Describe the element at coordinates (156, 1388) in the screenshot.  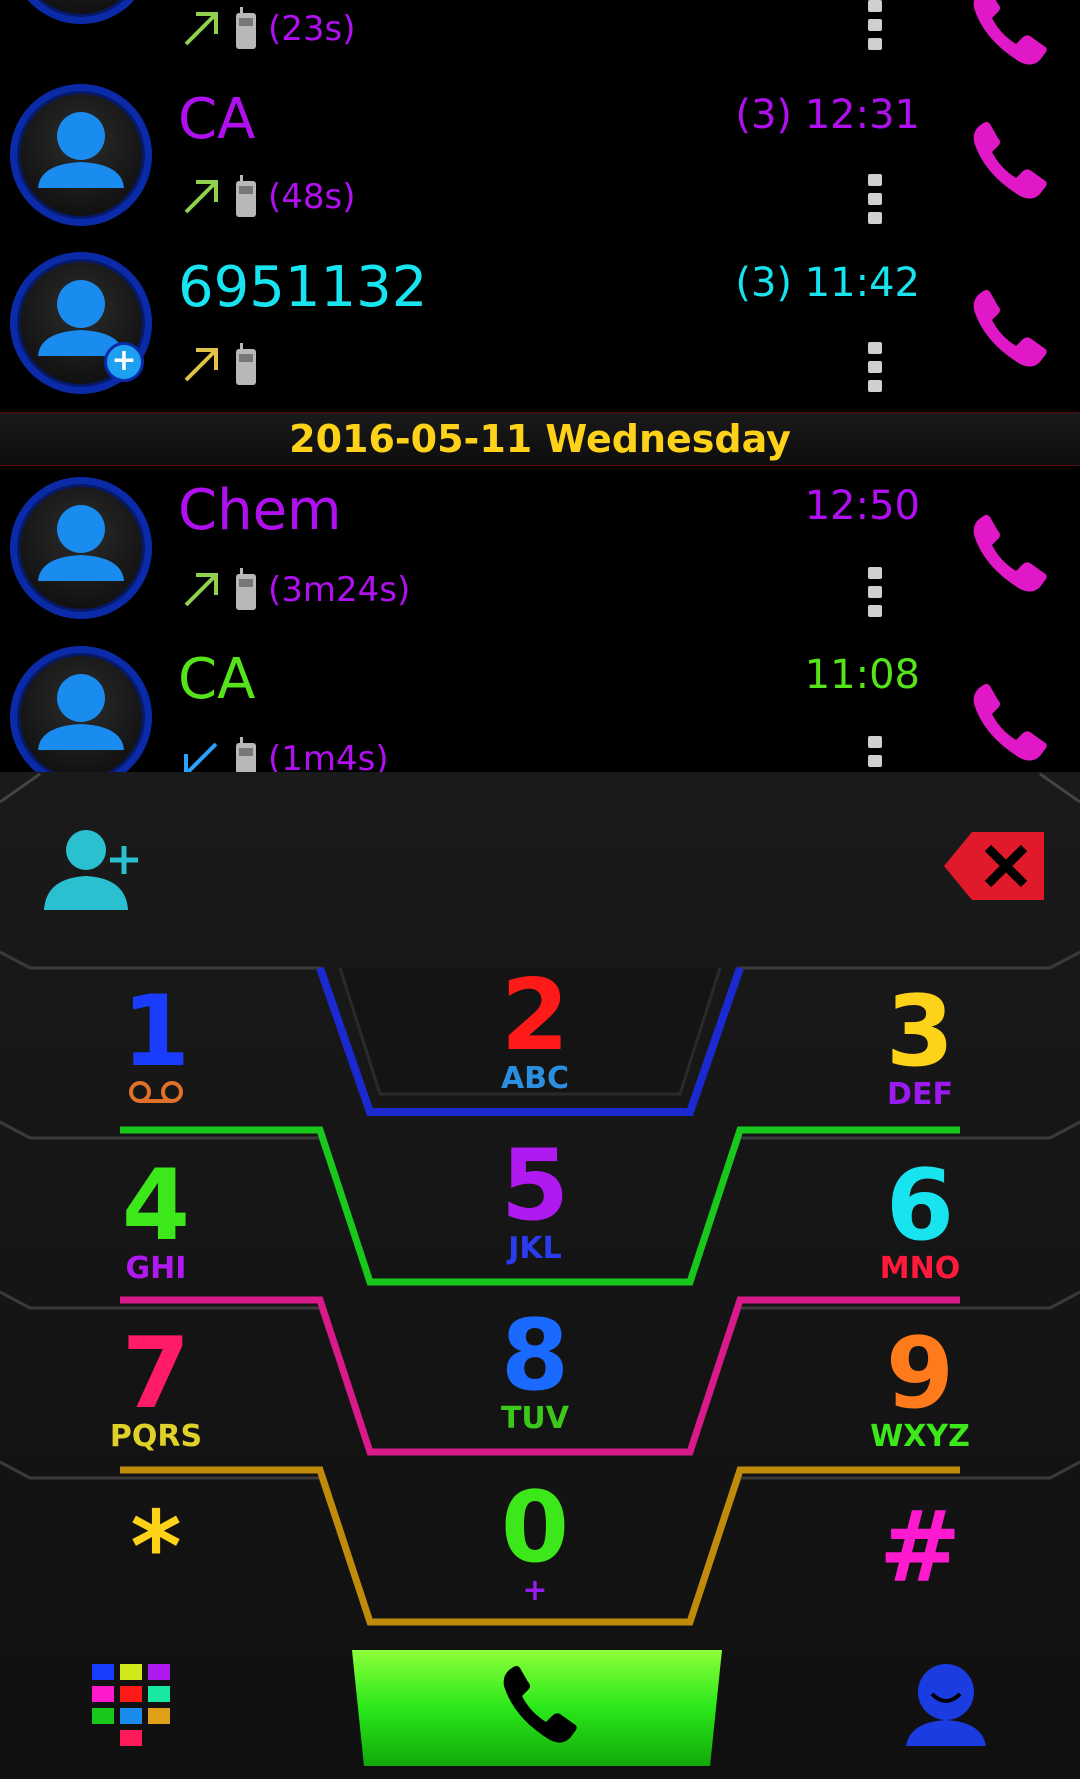
I see `dial-key-7: 7 PQRS` at that location.